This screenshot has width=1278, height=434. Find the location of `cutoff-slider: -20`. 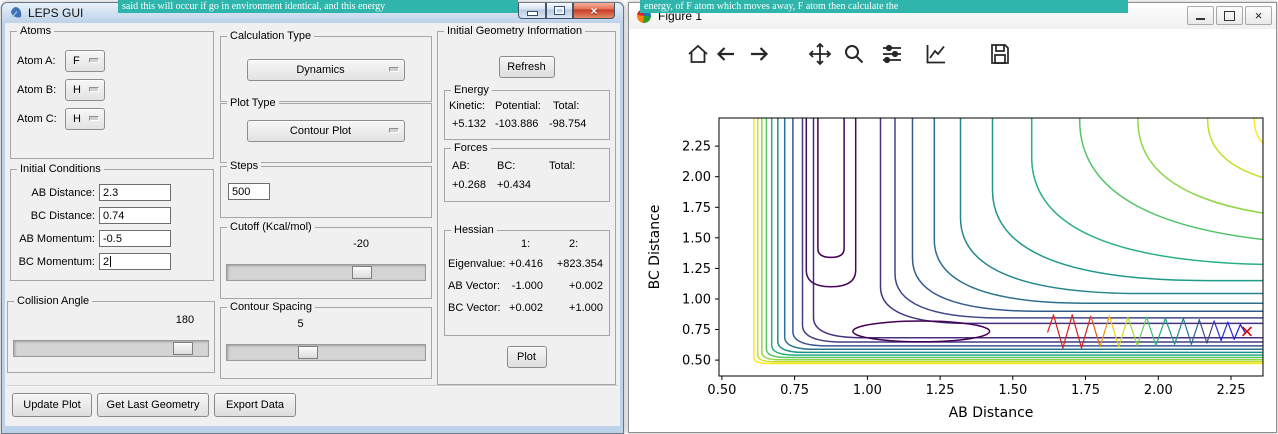

cutoff-slider: -20 is located at coordinates (326, 266).